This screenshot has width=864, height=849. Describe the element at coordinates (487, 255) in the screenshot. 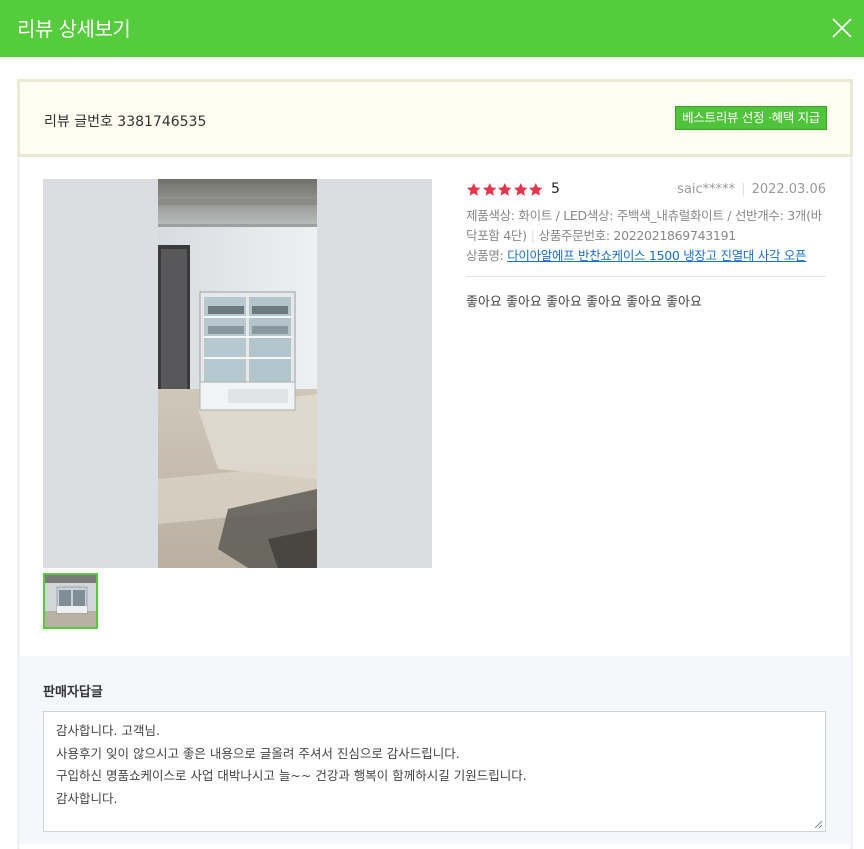

I see `product-name-label: 상품명:` at that location.